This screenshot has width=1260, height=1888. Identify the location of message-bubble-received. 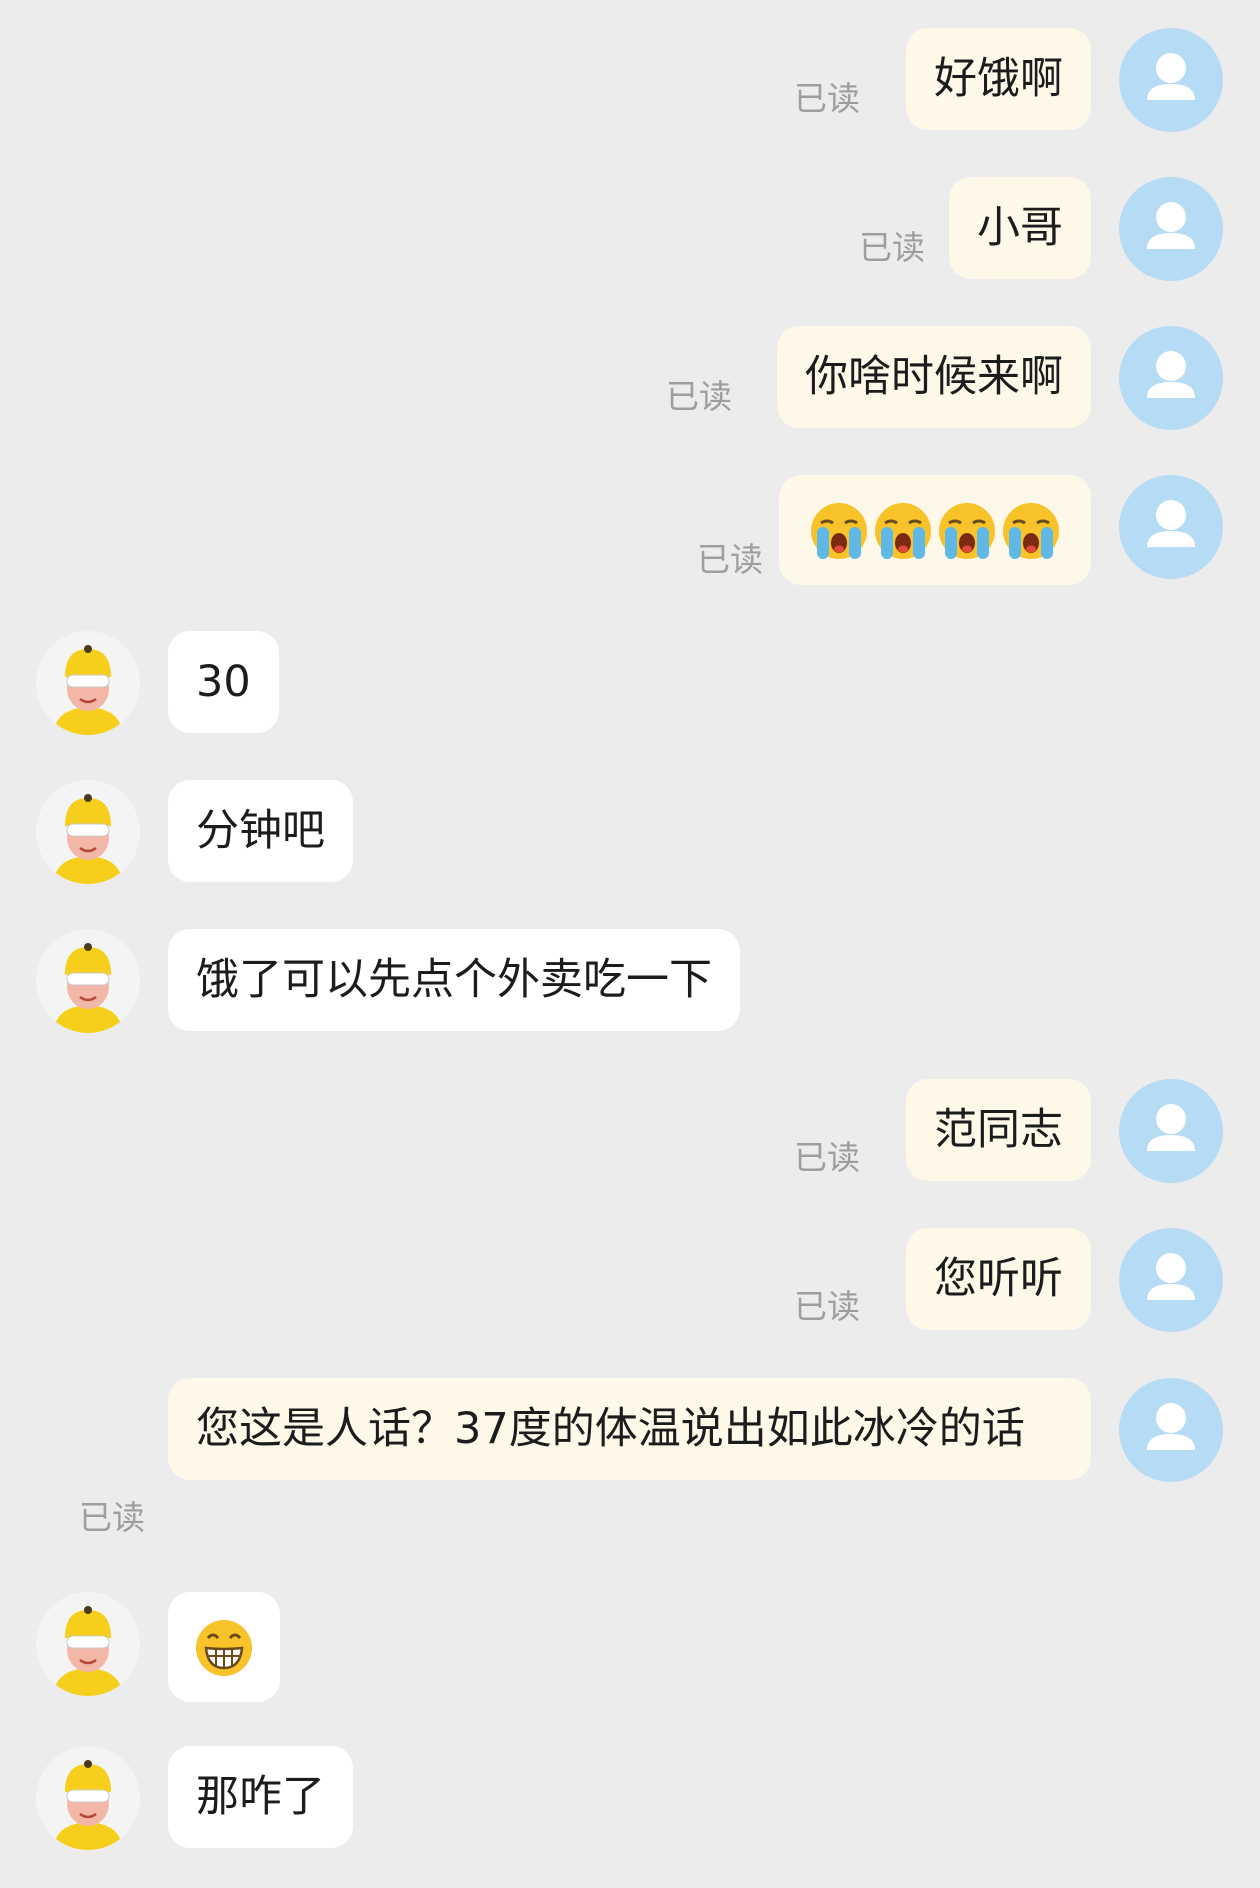
(224, 1647).